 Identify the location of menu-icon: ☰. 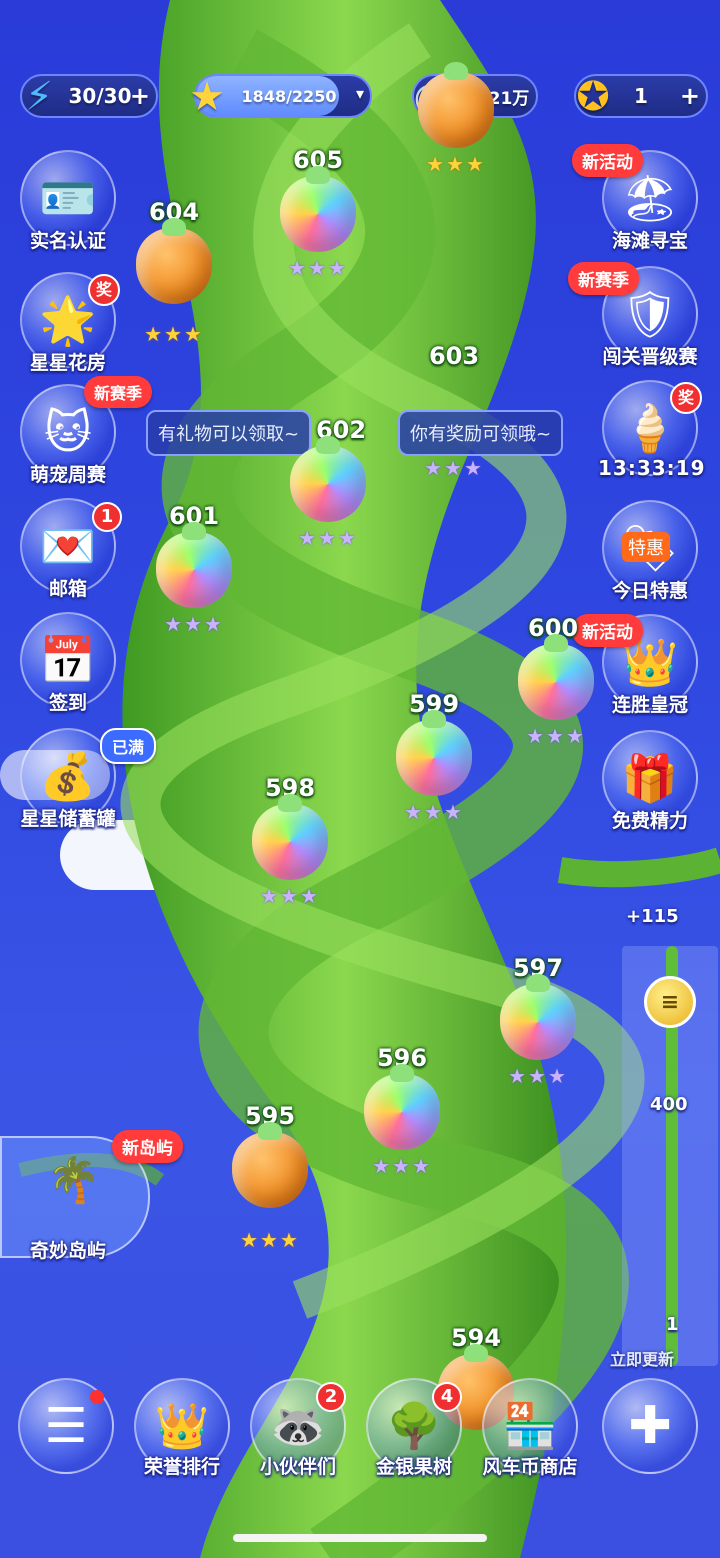
(66, 1426).